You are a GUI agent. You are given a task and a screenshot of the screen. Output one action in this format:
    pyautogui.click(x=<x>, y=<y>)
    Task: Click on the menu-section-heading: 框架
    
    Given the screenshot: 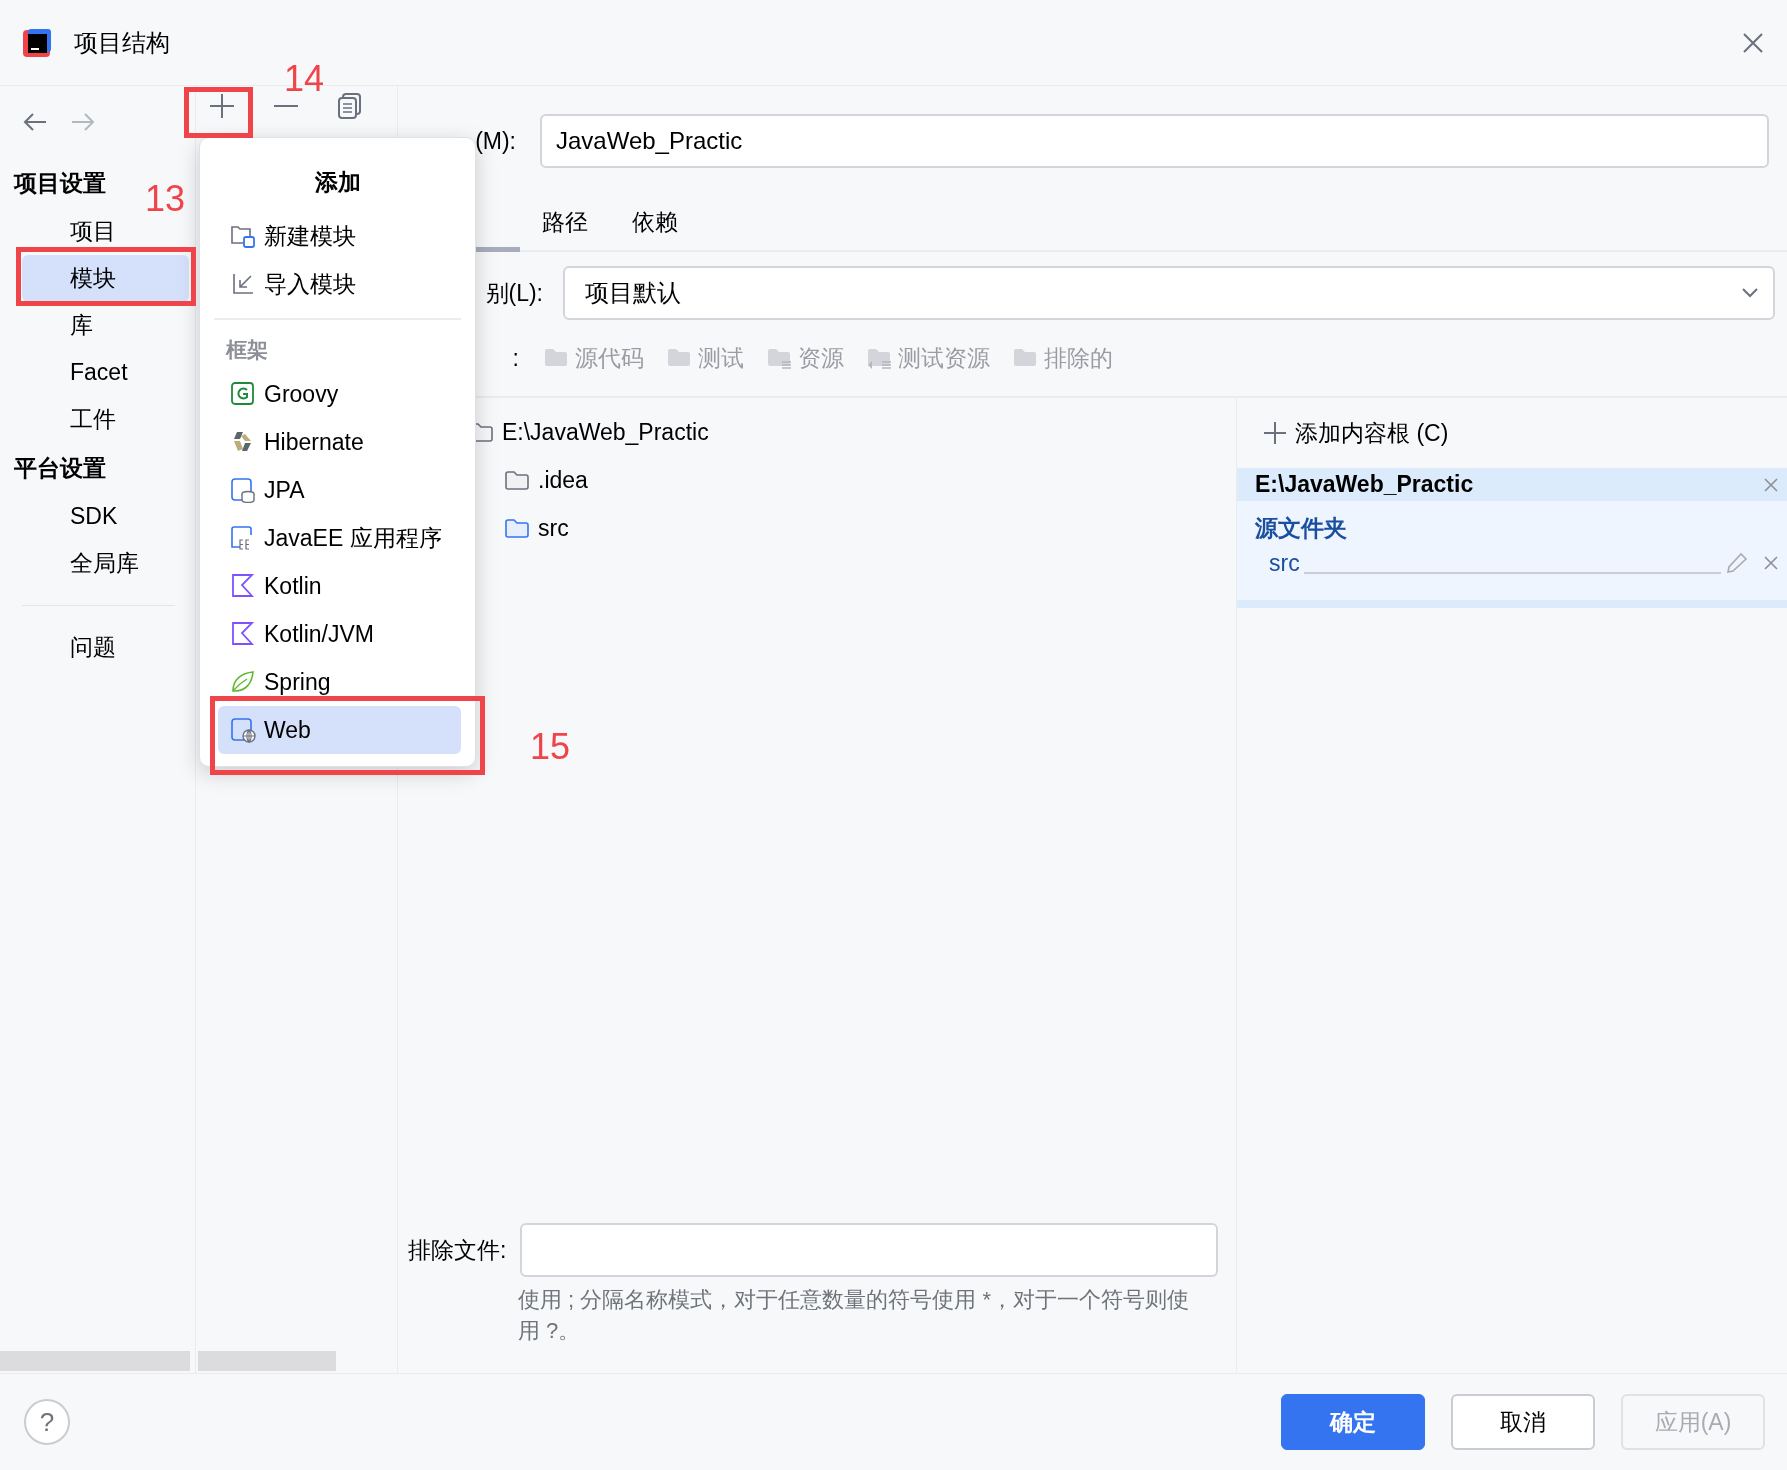 What is the action you would take?
    pyautogui.click(x=246, y=350)
    